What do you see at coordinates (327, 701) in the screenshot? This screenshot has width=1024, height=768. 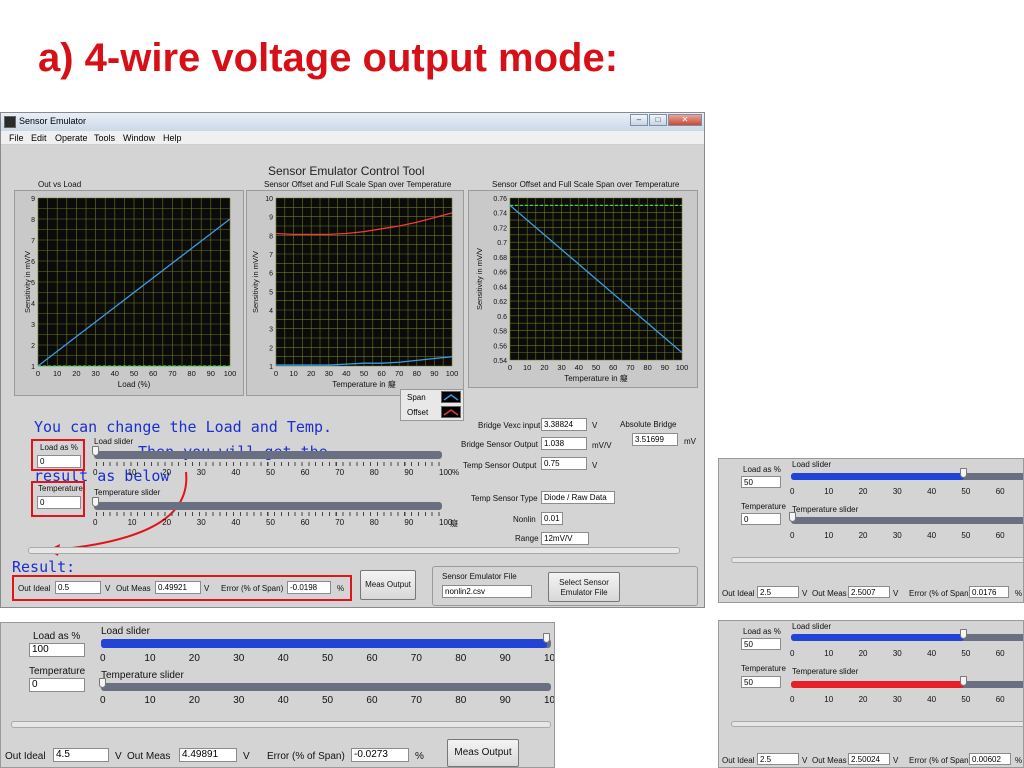 I see `snipB-temp-scale: 0 10 20 30 40 50 60 70 80 90 100` at bounding box center [327, 701].